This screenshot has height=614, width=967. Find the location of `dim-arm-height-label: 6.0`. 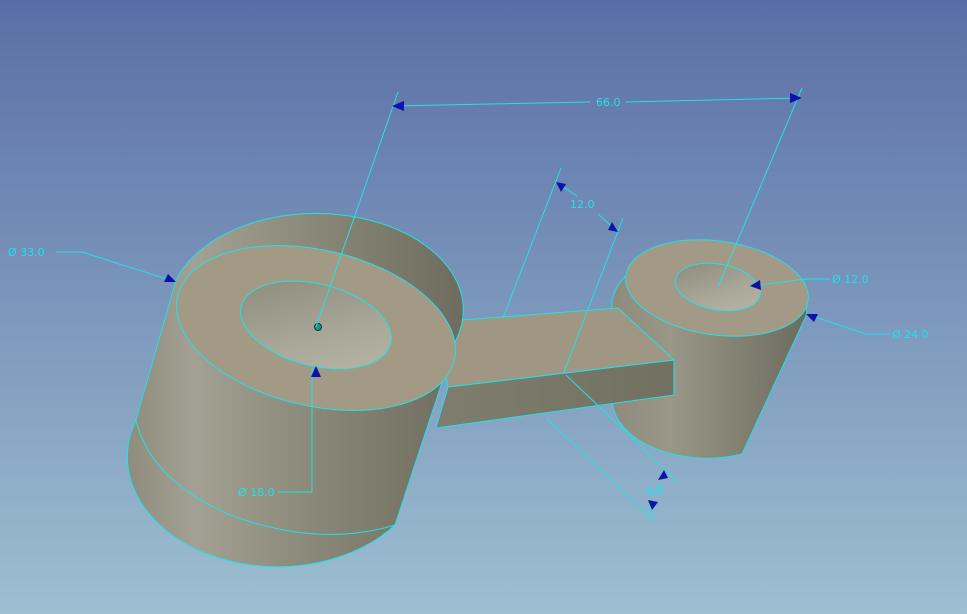

dim-arm-height-label: 6.0 is located at coordinates (655, 491).